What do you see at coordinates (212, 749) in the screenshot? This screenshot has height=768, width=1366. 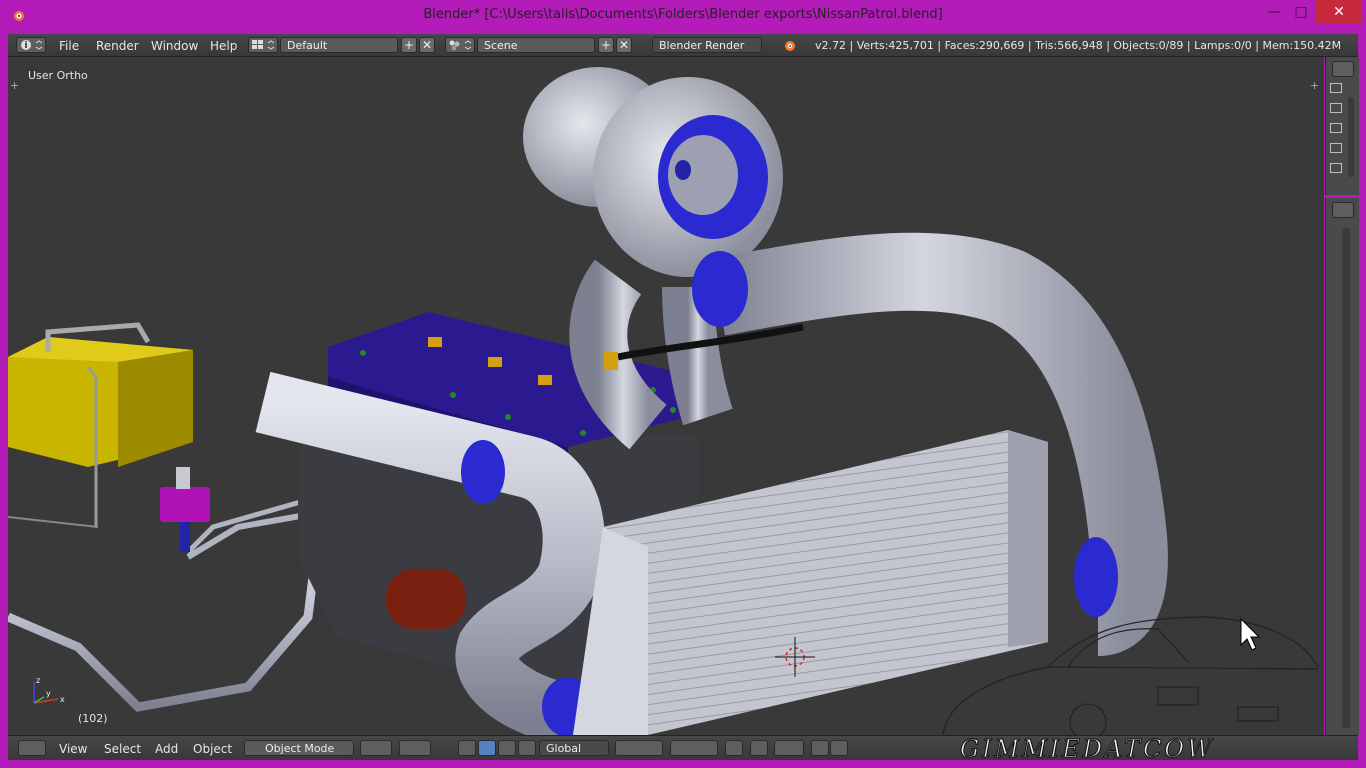 I see `object-menu: Object` at bounding box center [212, 749].